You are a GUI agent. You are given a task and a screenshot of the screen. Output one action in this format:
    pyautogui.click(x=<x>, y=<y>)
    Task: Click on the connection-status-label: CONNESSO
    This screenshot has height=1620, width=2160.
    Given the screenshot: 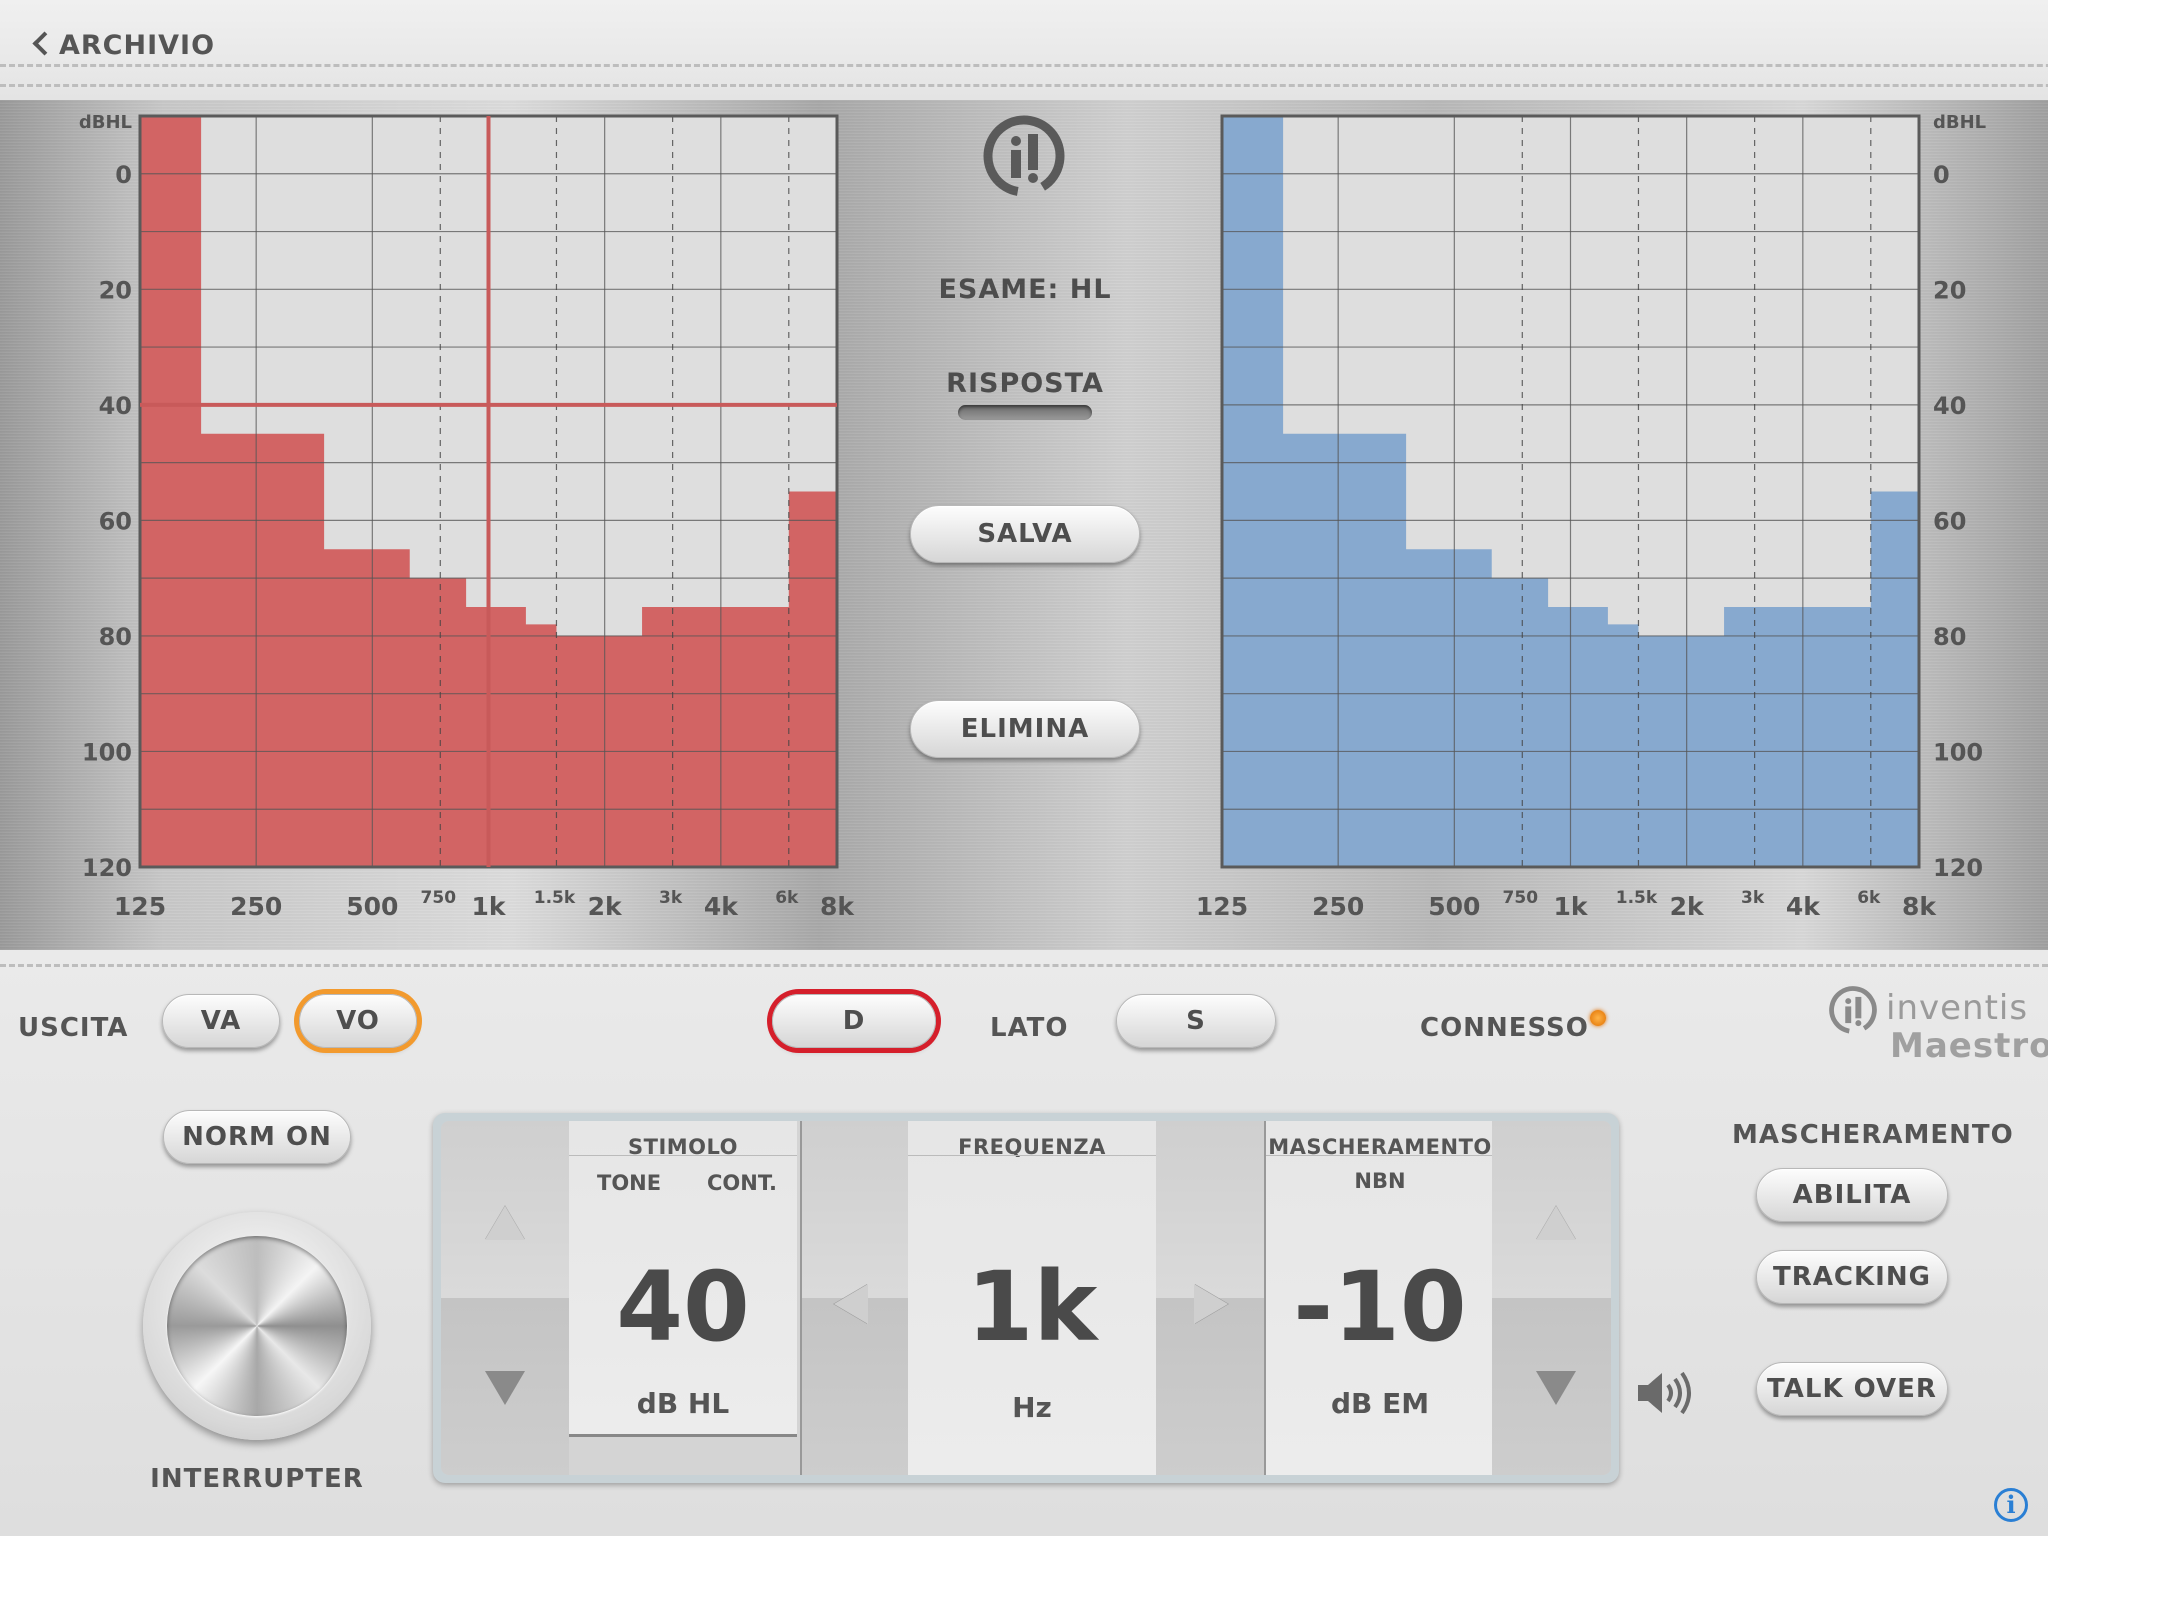 What is the action you would take?
    pyautogui.click(x=1504, y=1028)
    